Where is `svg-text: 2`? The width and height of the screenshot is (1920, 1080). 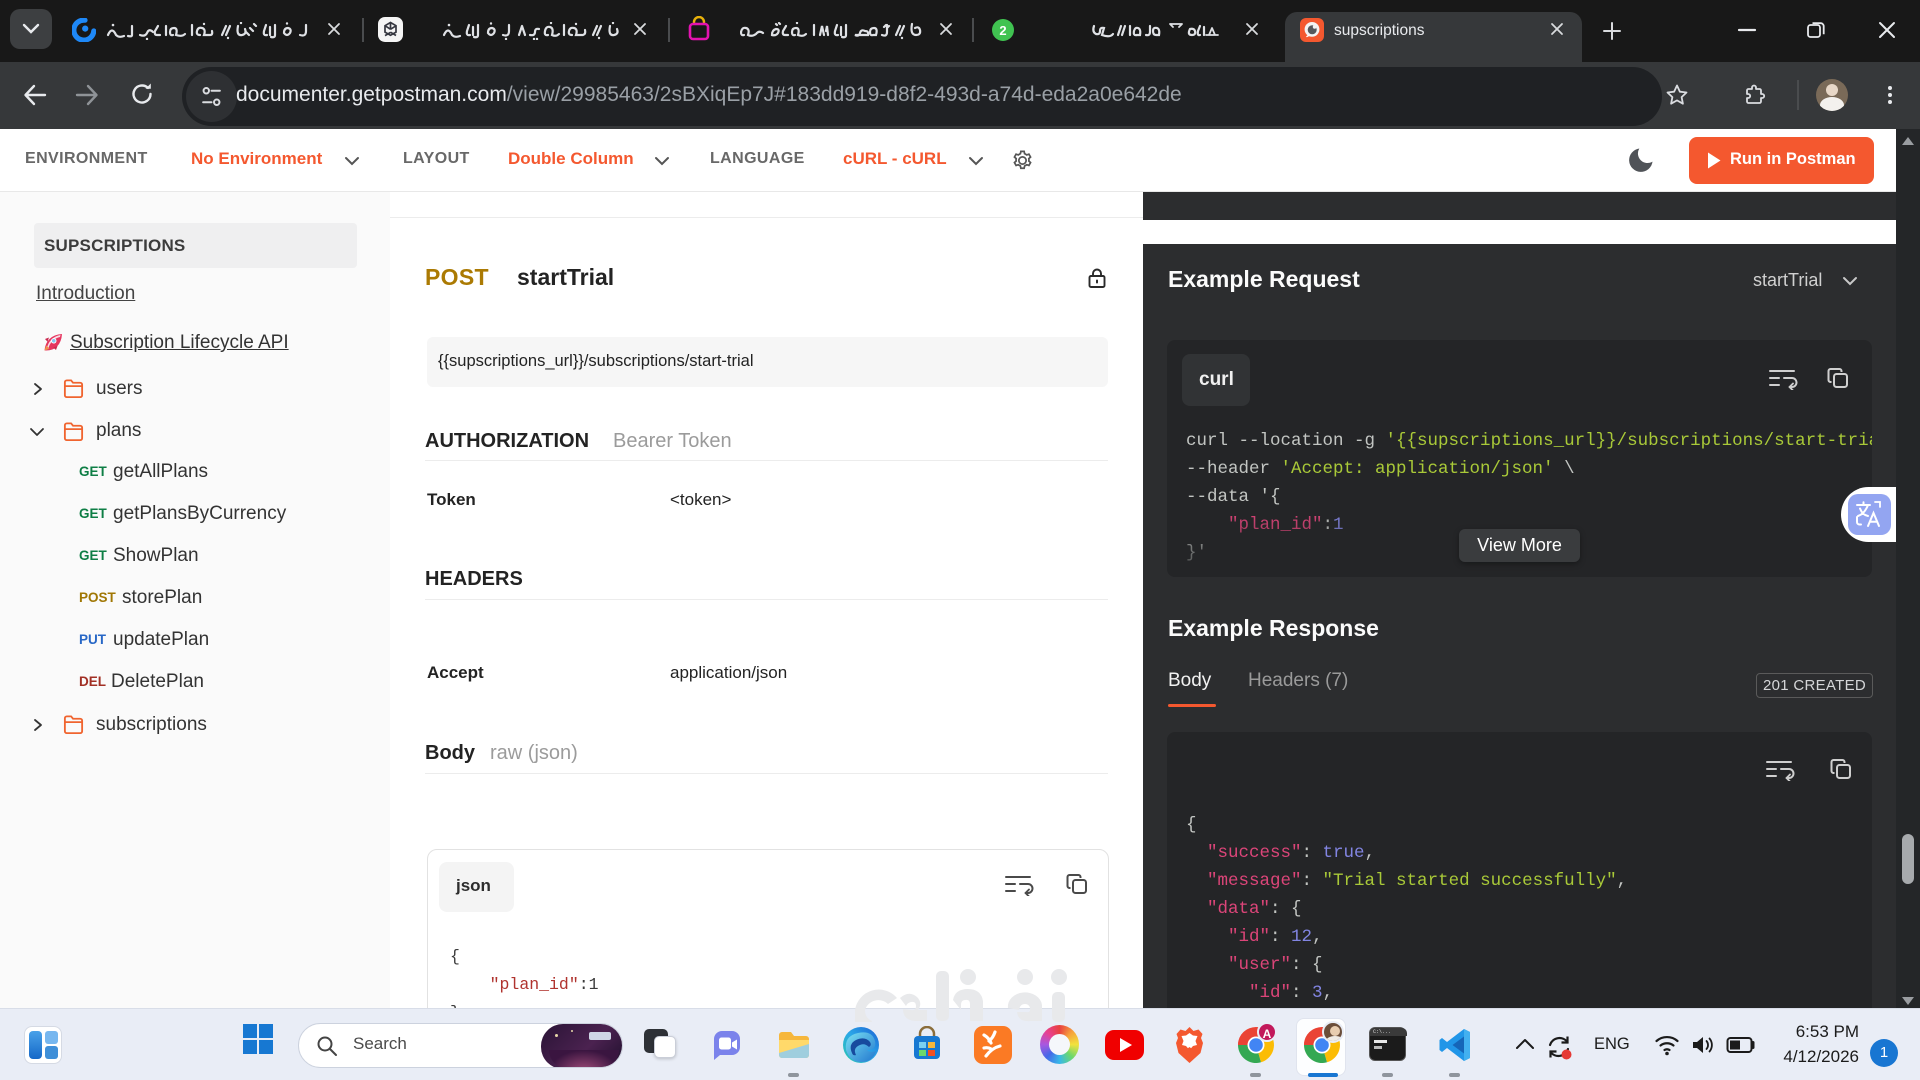
svg-text: 2 is located at coordinates (1002, 30).